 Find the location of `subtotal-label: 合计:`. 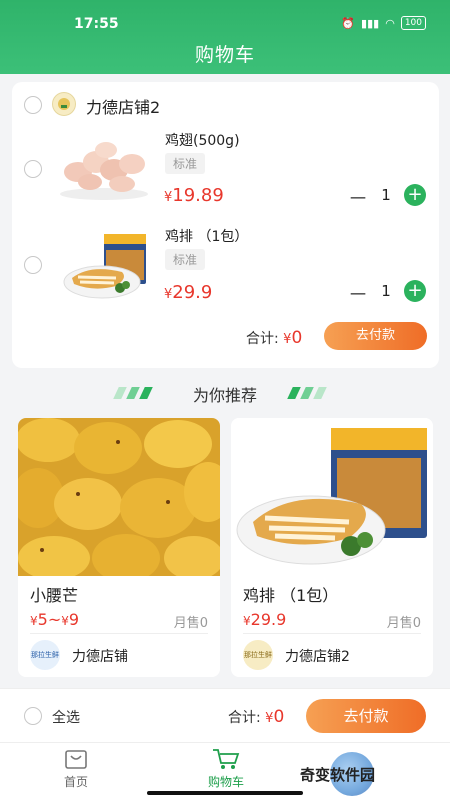

subtotal-label: 合计: is located at coordinates (262, 339).